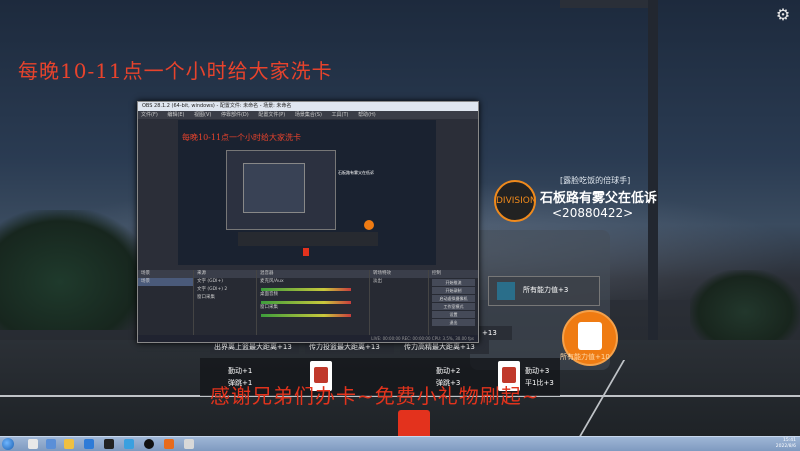  Describe the element at coordinates (75, 270) in the screenshot. I see `trees-left` at that location.